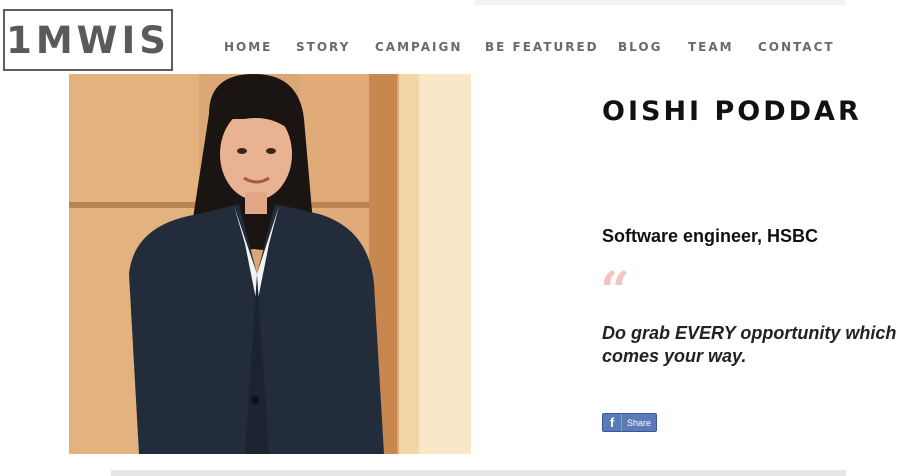 This screenshot has width=913, height=476. I want to click on nav-contact: CONTACT, so click(796, 47).